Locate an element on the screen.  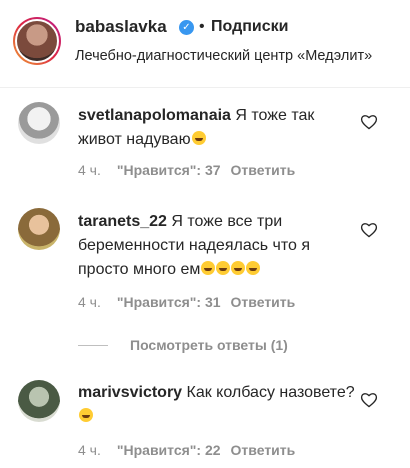
comment-username: taranets_22 is located at coordinates (122, 221).